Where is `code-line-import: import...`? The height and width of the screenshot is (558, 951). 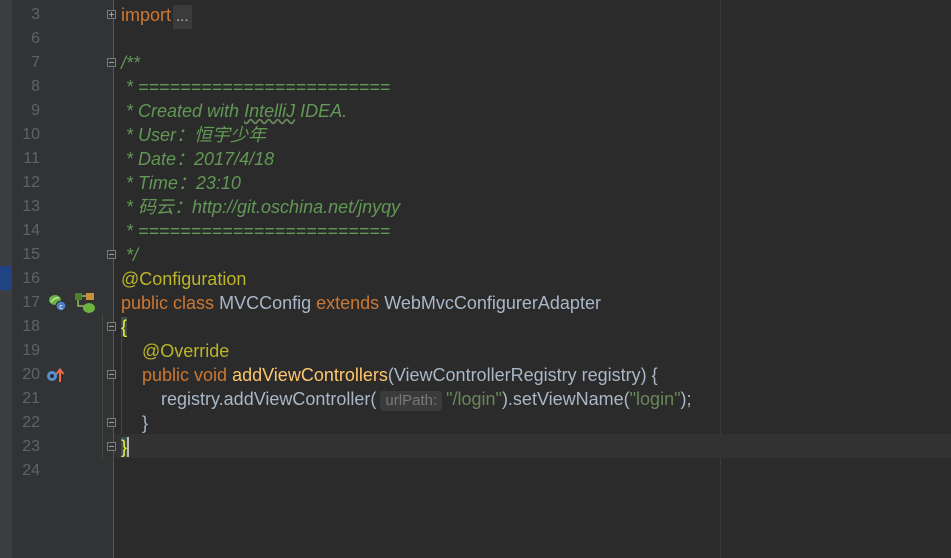 code-line-import: import... is located at coordinates (156, 16).